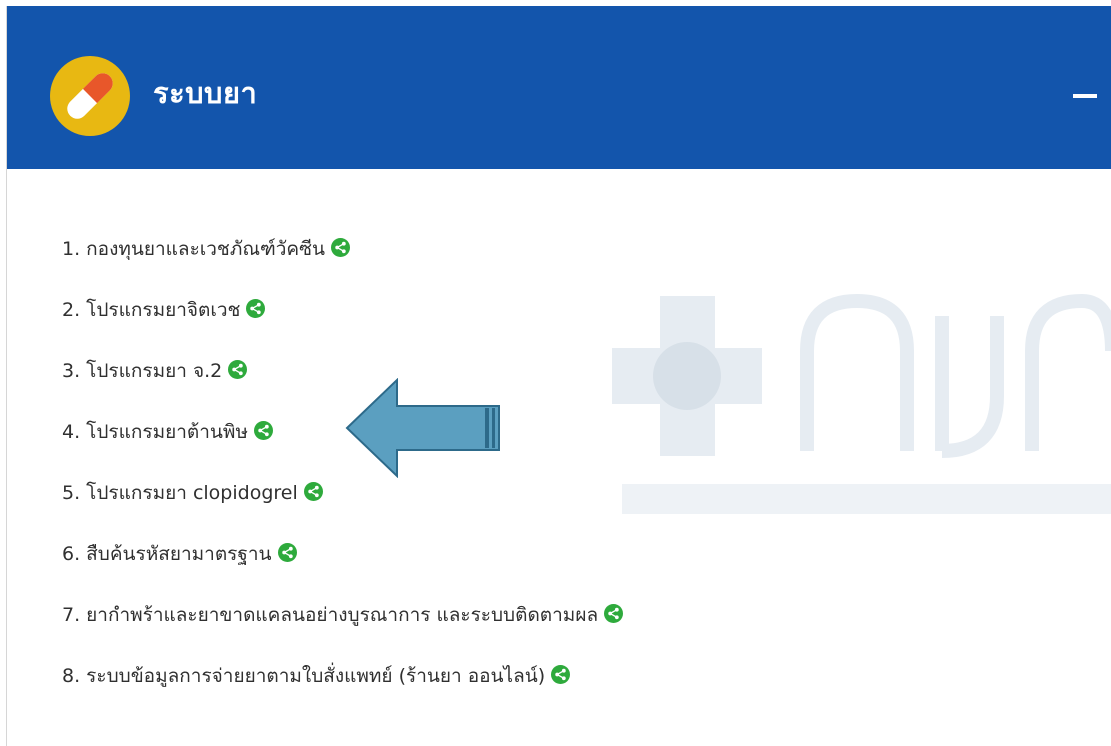  I want to click on left-arrow-annotation-icon, so click(422, 428).